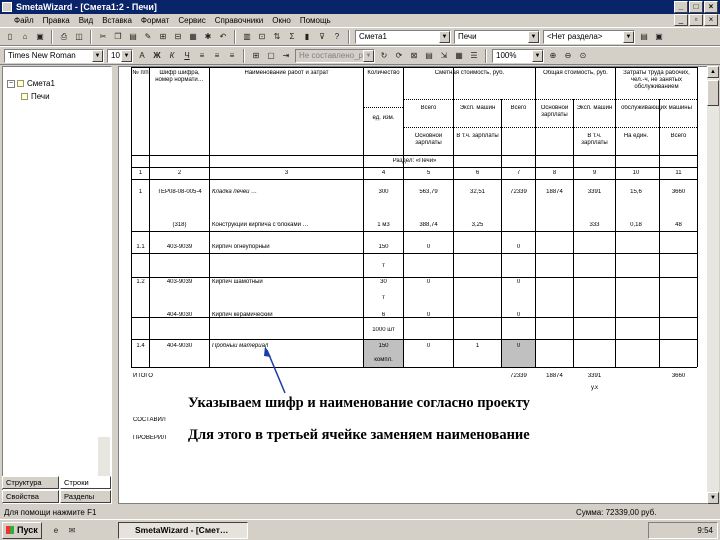 The image size is (720, 540). What do you see at coordinates (681, 20) in the screenshot?
I see `doc-minimize-button: _` at bounding box center [681, 20].